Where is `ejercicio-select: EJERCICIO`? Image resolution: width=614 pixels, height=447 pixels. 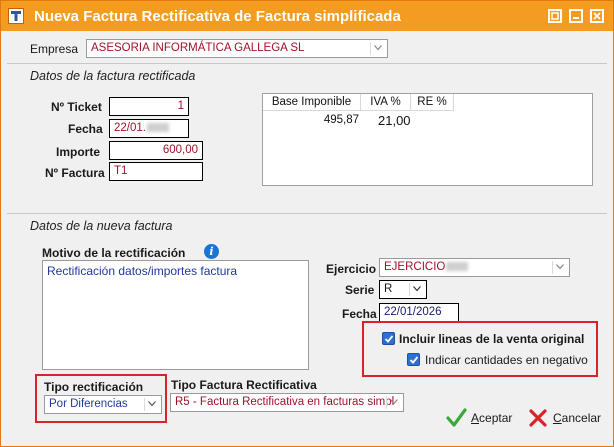
ejercicio-select: EJERCICIO is located at coordinates (474, 267).